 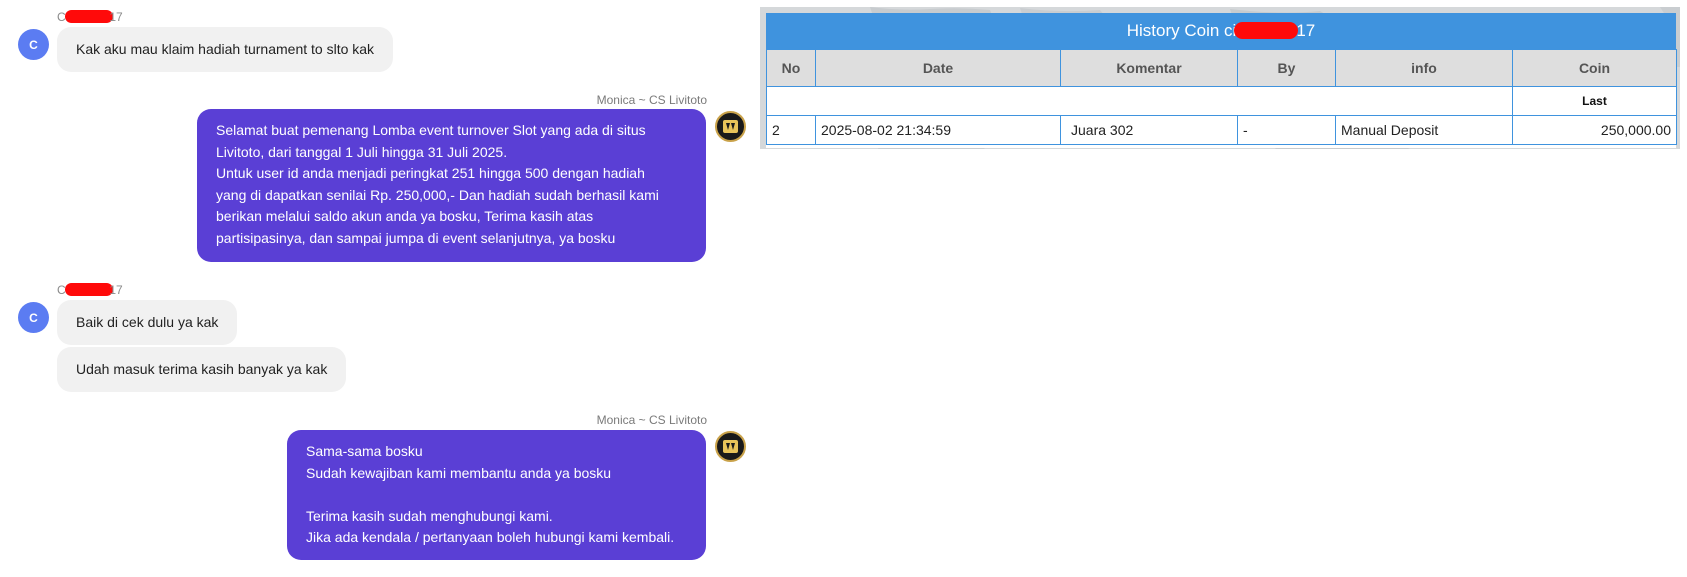 What do you see at coordinates (1149, 68) in the screenshot?
I see `column-header-komentar: Komentar` at bounding box center [1149, 68].